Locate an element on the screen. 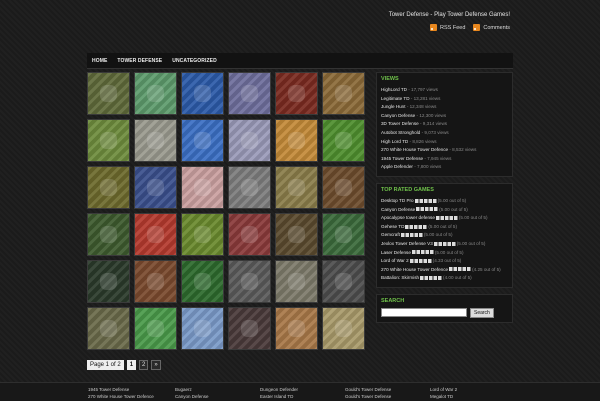  game-link: HighLord TD is located at coordinates (394, 89).